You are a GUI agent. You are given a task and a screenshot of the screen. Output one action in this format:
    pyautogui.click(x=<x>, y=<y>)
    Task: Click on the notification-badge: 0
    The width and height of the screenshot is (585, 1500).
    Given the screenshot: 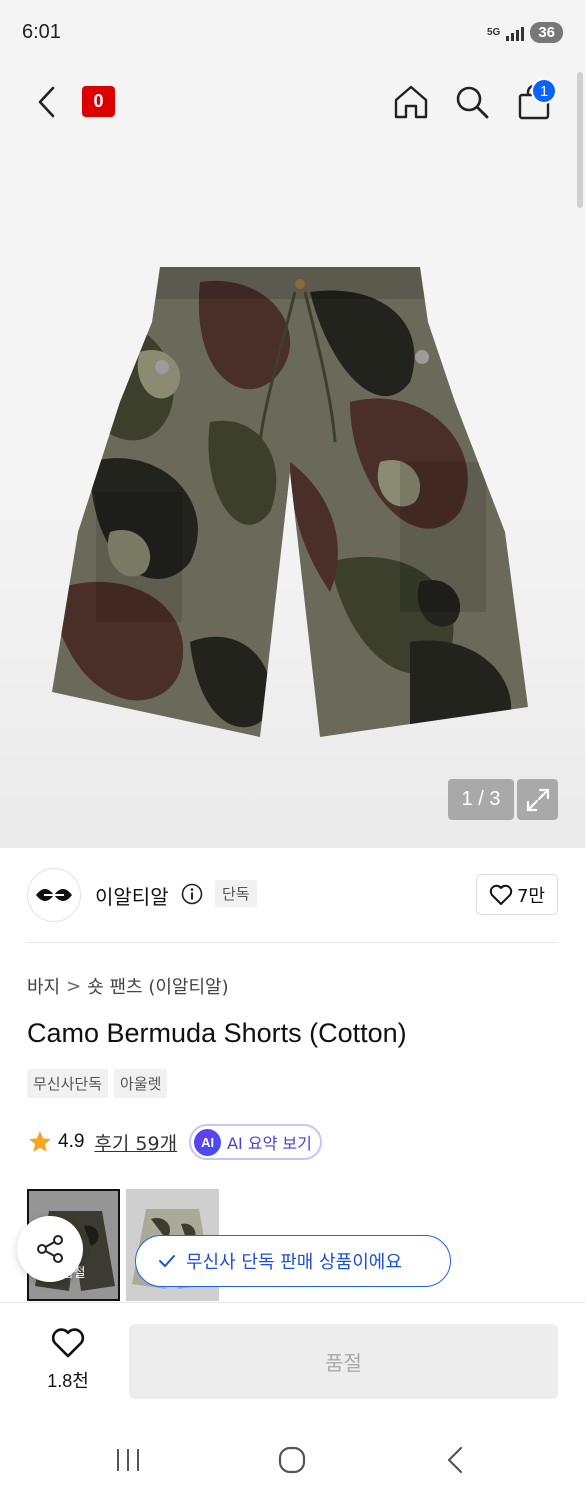 What is the action you would take?
    pyautogui.click(x=98, y=101)
    